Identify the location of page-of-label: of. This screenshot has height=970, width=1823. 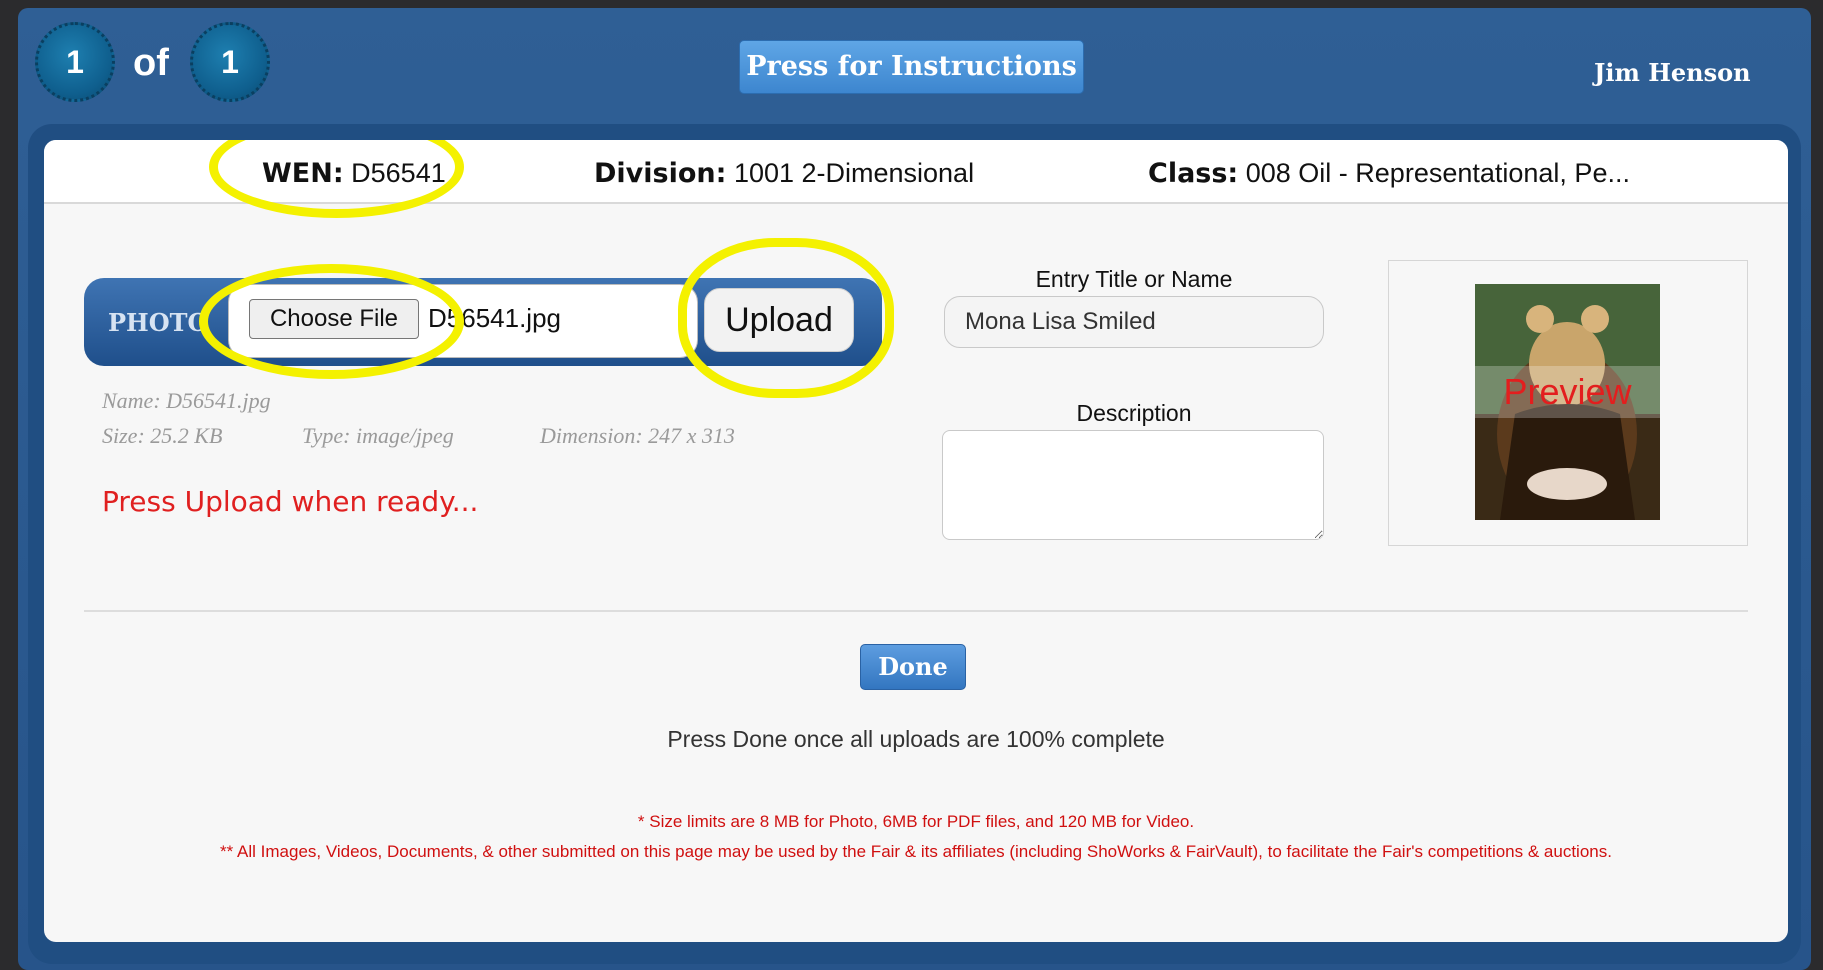
(151, 63).